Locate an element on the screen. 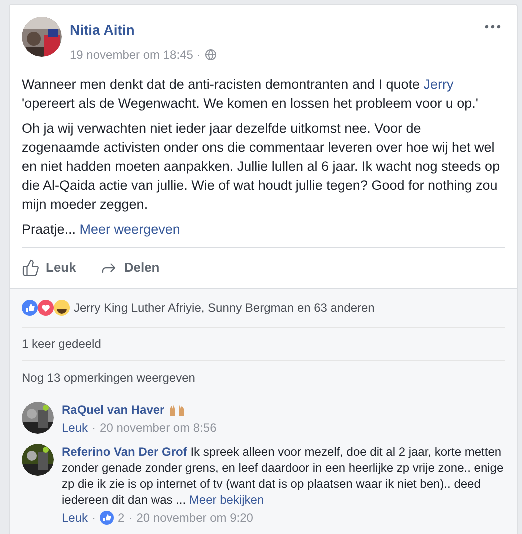 The height and width of the screenshot is (534, 522). post-text: 'opereert als de Wegenwacht. We komen en lossen het probleem voor u op.' is located at coordinates (250, 103).